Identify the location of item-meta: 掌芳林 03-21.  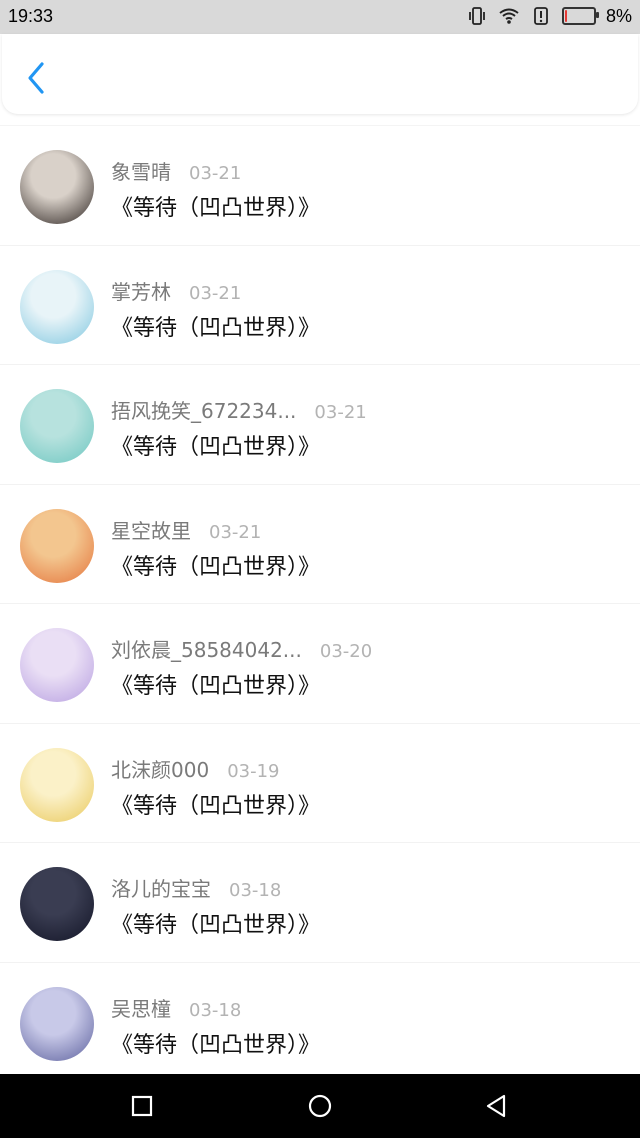
(176, 290).